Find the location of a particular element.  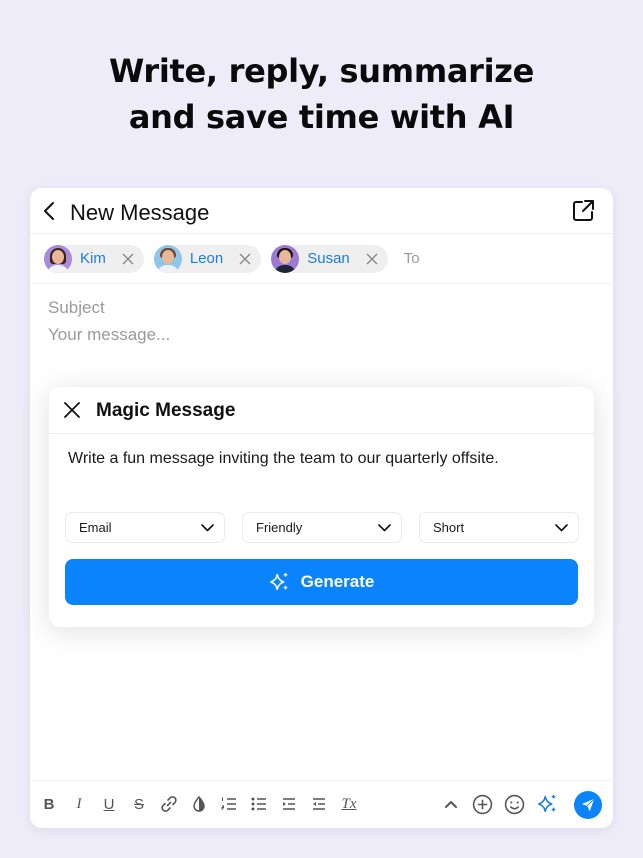

outdent-icon is located at coordinates (319, 804).